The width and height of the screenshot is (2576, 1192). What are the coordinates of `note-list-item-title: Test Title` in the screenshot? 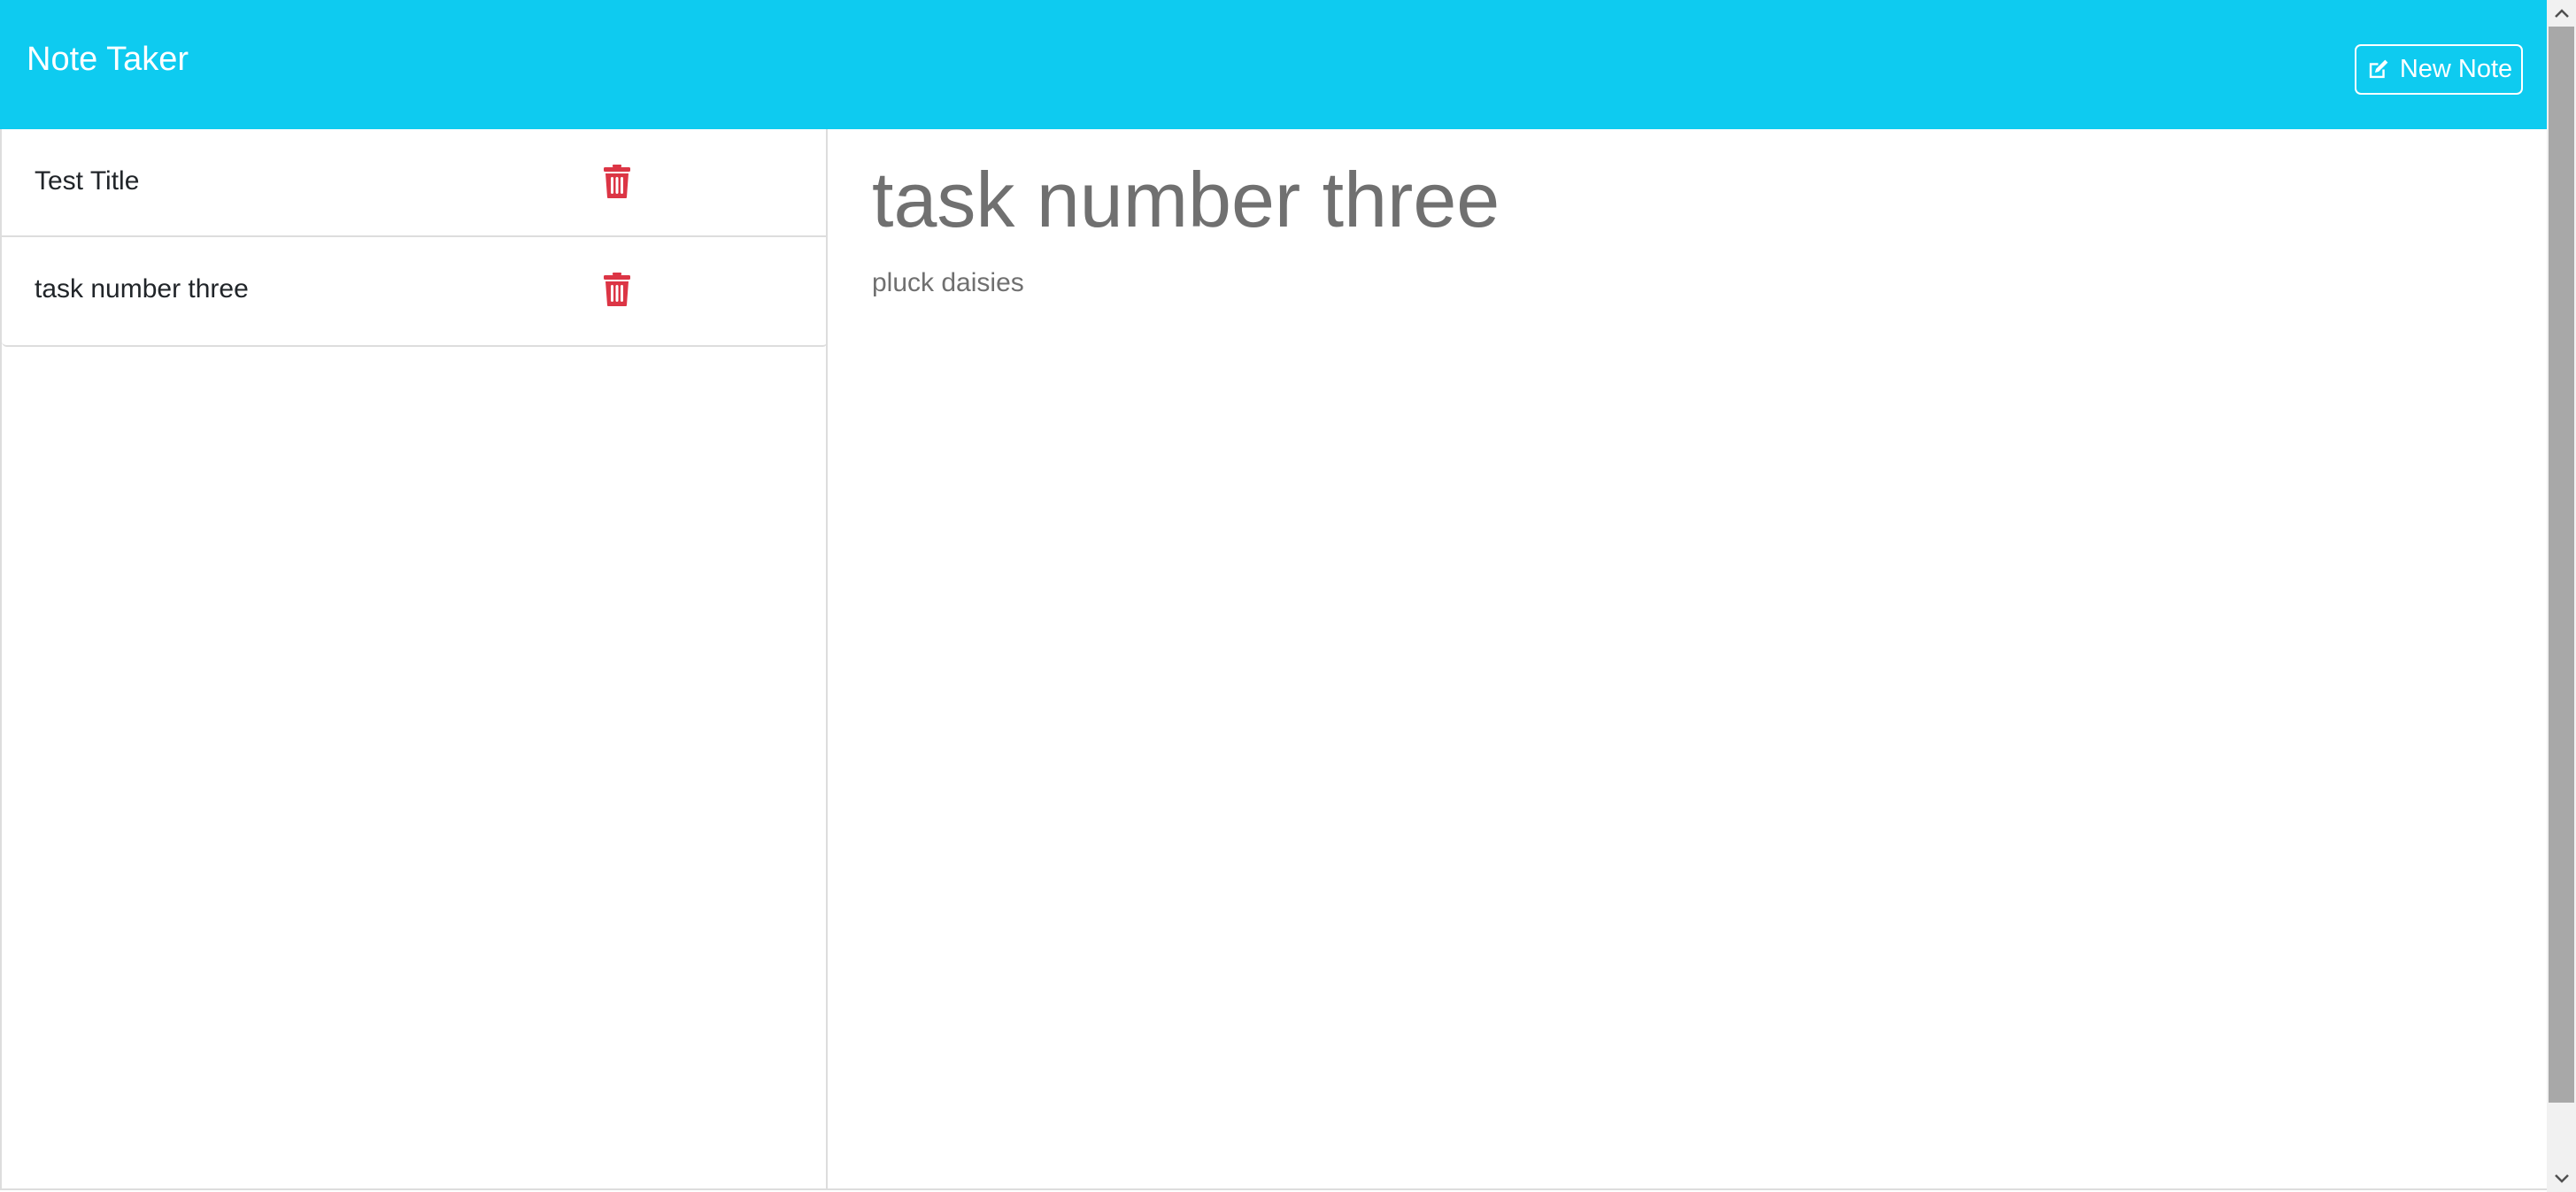 It's located at (87, 181).